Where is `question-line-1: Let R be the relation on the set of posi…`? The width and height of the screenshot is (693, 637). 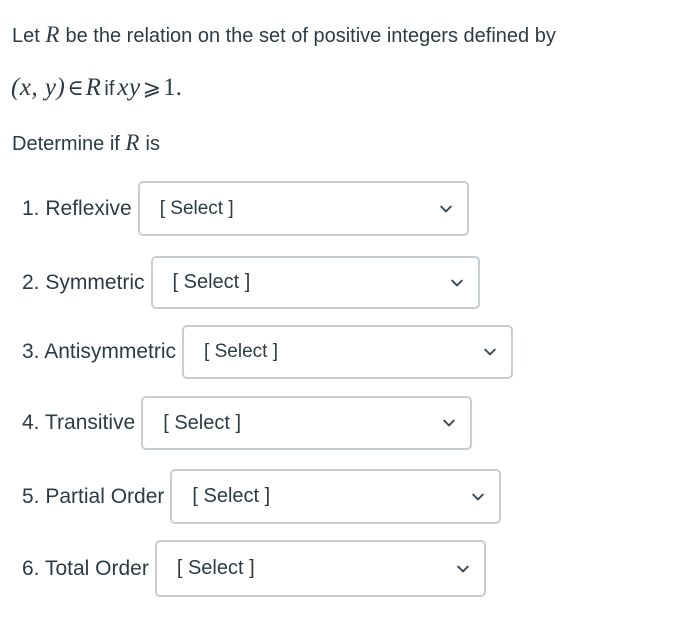 question-line-1: Let R be the relation on the set of posi… is located at coordinates (284, 35).